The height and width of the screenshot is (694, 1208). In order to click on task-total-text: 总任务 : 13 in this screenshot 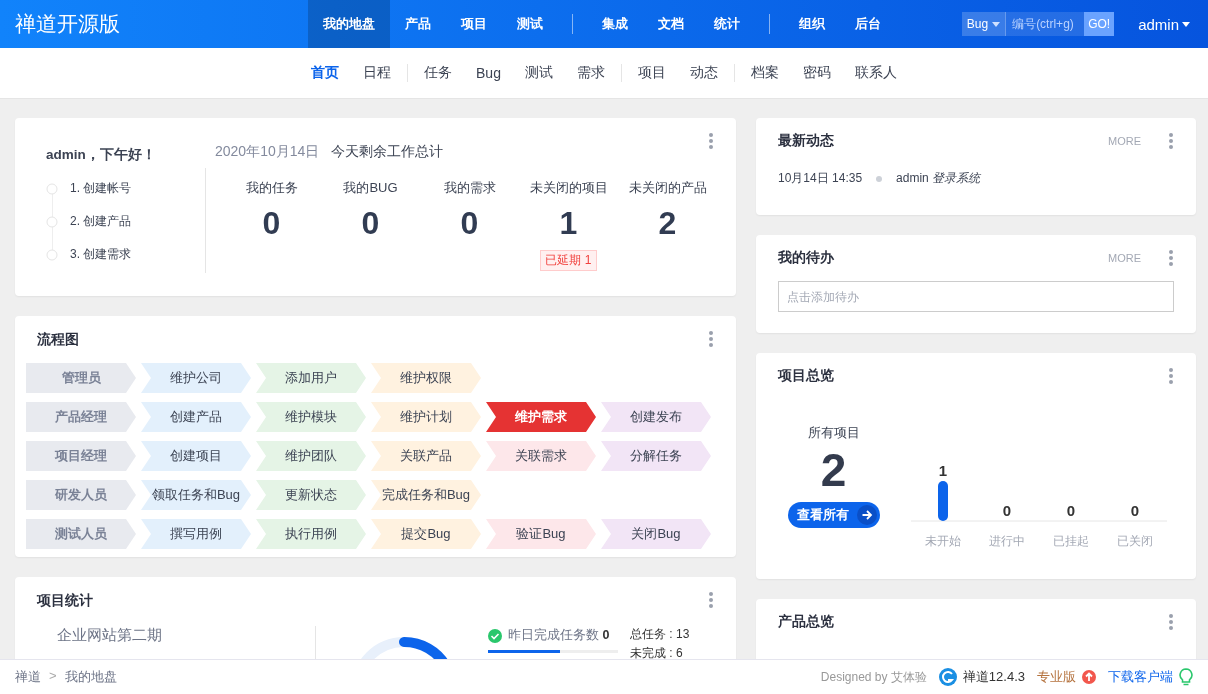, I will do `click(660, 634)`.